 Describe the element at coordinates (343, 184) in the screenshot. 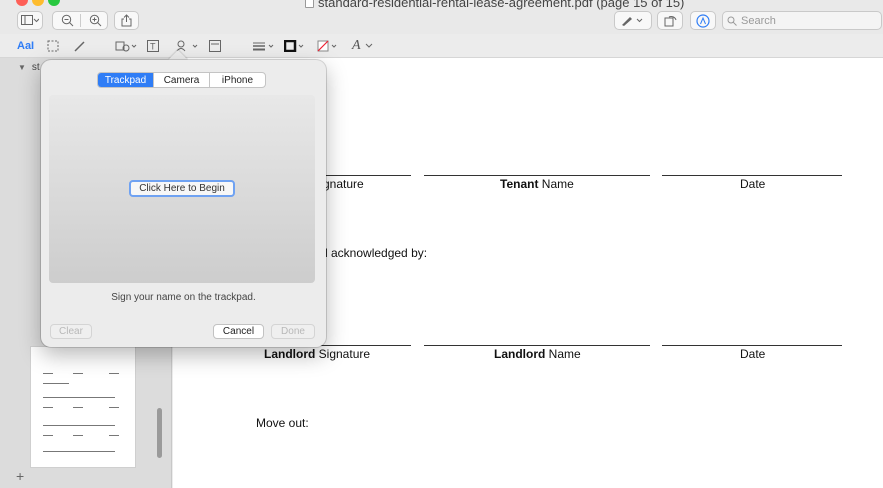

I see `tenant-signature-label: gnature` at that location.